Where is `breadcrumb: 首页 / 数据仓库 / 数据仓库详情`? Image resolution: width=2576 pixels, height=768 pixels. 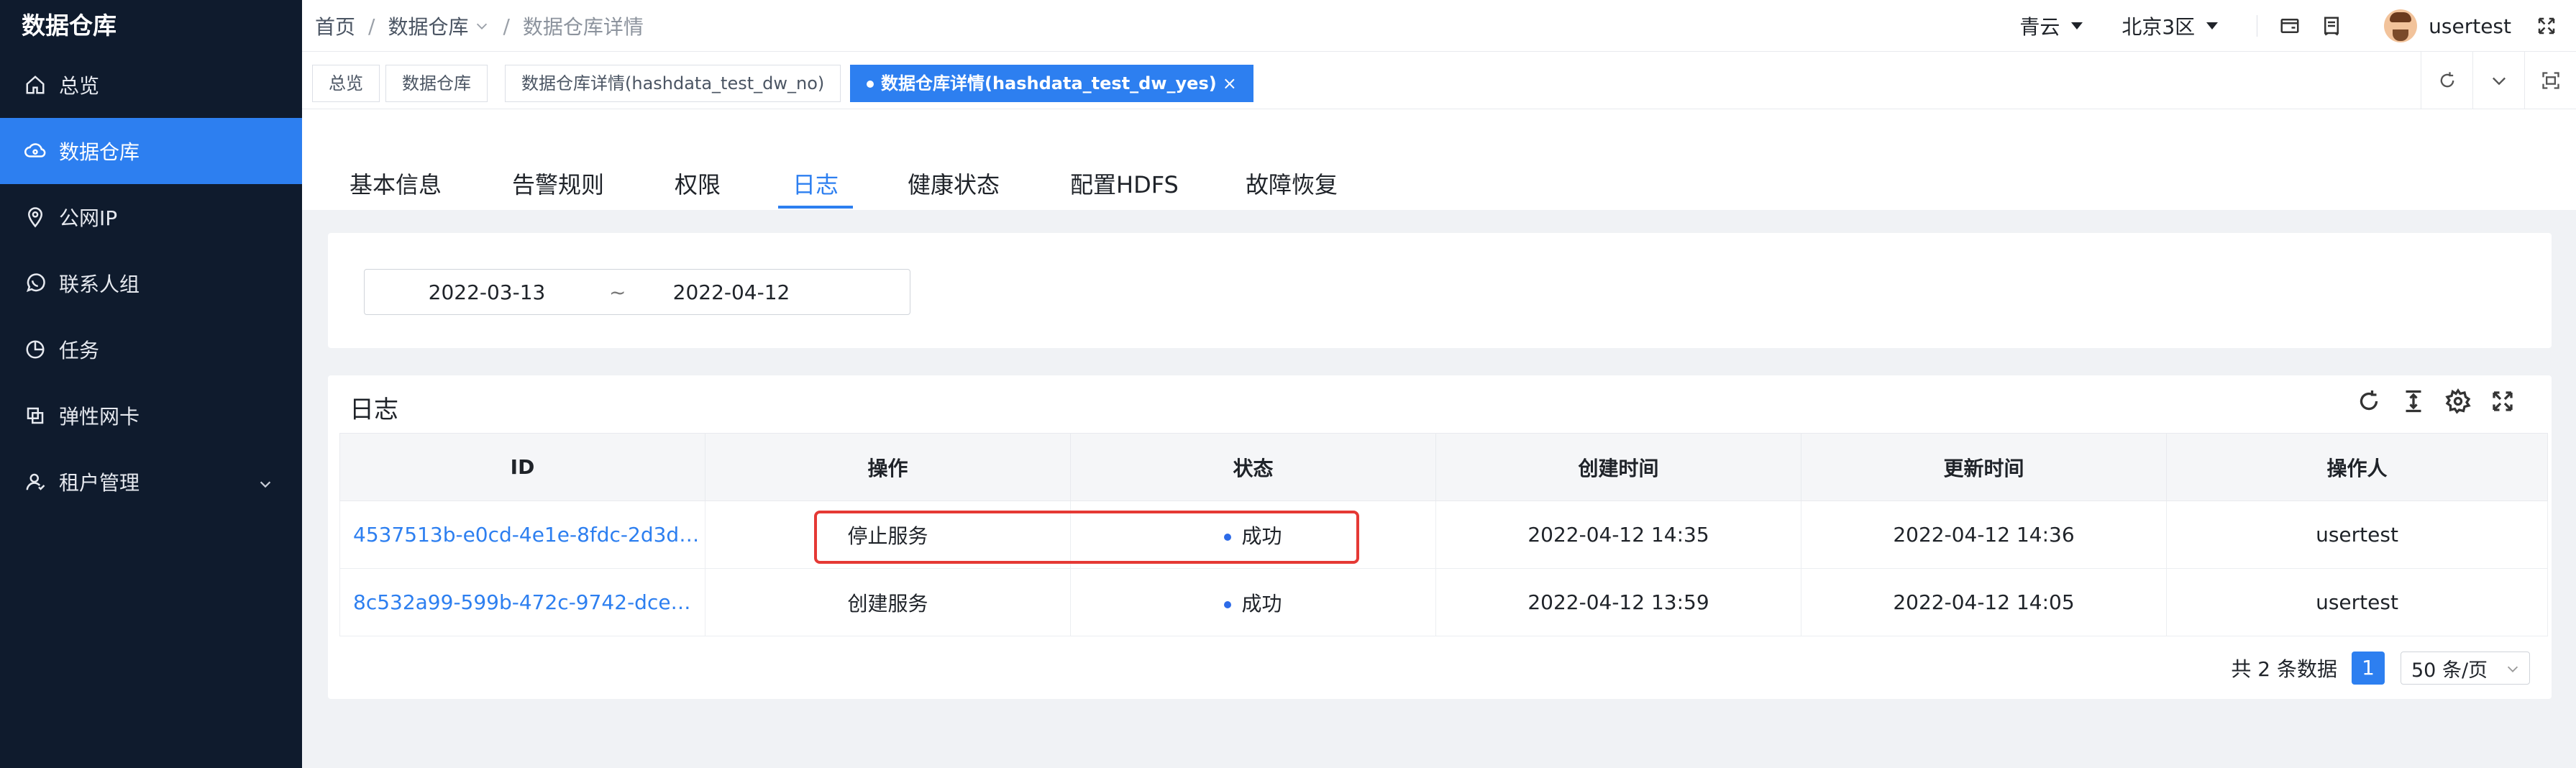 breadcrumb: 首页 / 数据仓库 / 数据仓库详情 is located at coordinates (479, 26).